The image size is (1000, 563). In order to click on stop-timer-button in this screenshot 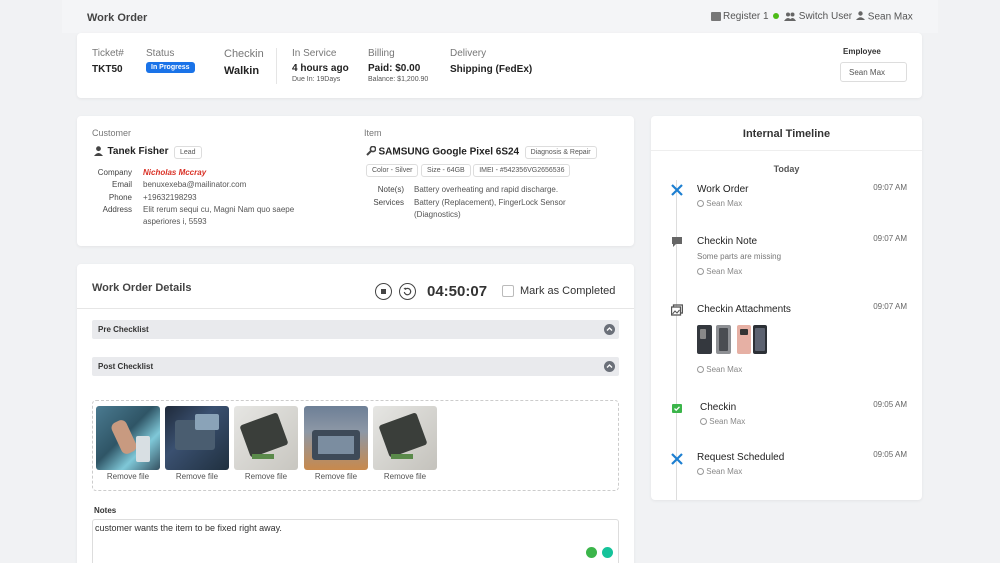, I will do `click(383, 291)`.